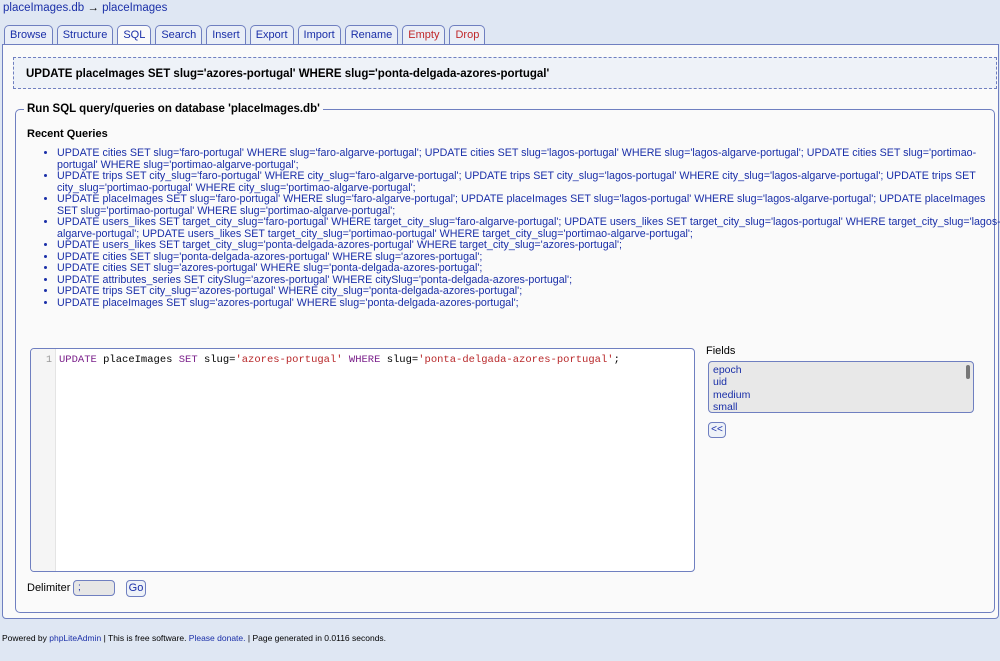  What do you see at coordinates (841, 407) in the screenshot?
I see `field-option: small` at bounding box center [841, 407].